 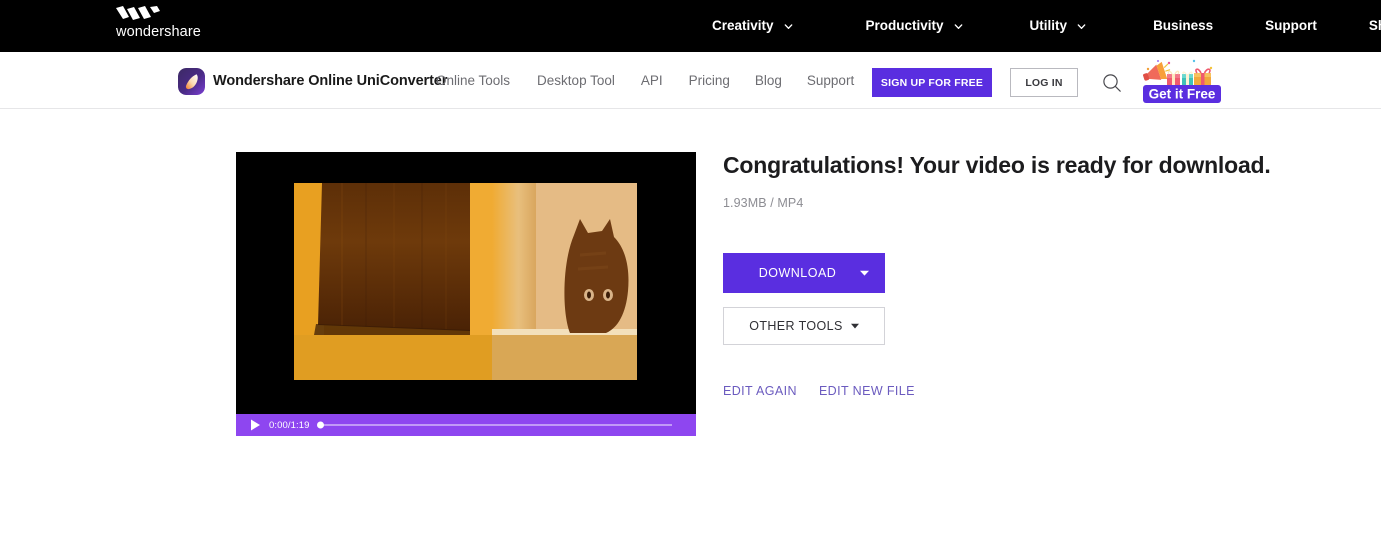 What do you see at coordinates (709, 80) in the screenshot?
I see `product-nav-item-pricing: Pricing` at bounding box center [709, 80].